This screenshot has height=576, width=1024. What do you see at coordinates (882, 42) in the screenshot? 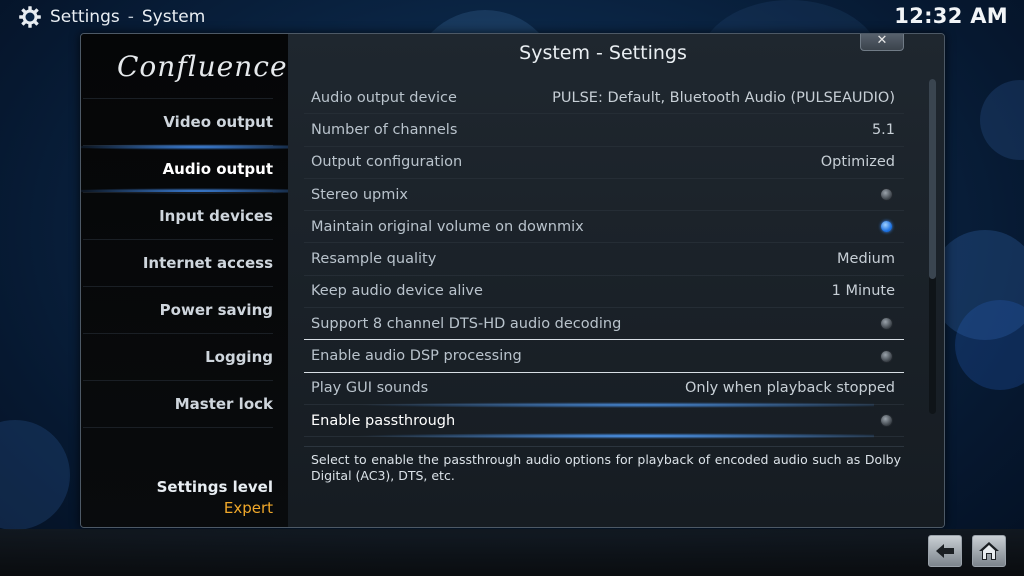
I see `close-button: ✕` at bounding box center [882, 42].